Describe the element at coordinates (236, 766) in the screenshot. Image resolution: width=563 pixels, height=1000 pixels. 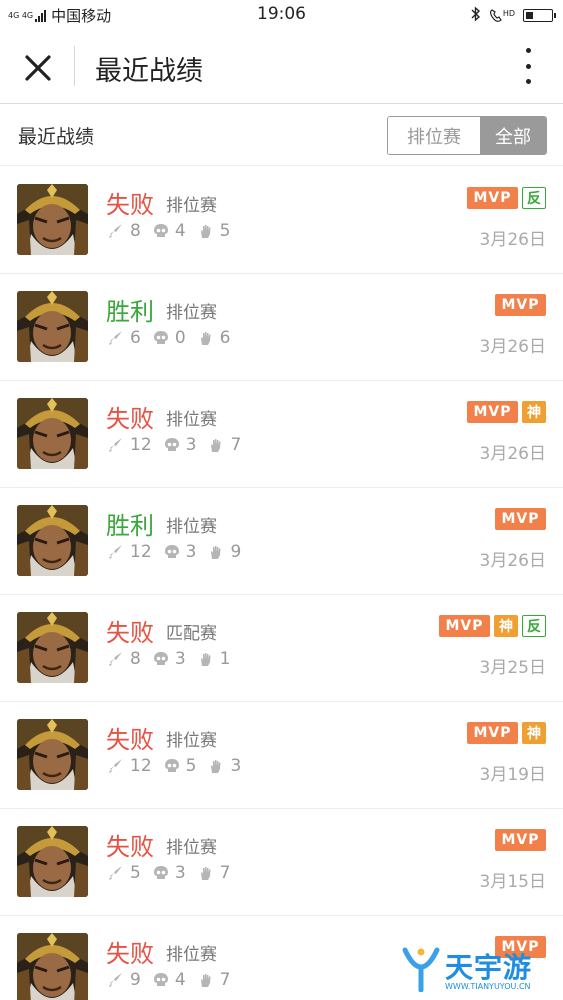
I see `assists-value: 3` at that location.